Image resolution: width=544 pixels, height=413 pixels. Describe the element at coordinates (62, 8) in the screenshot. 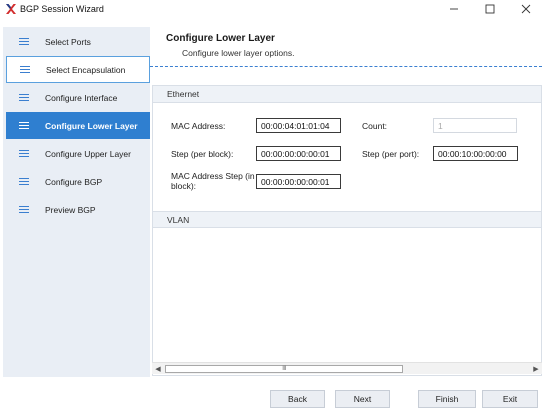

I see `window-title: BGP Session Wizard` at that location.